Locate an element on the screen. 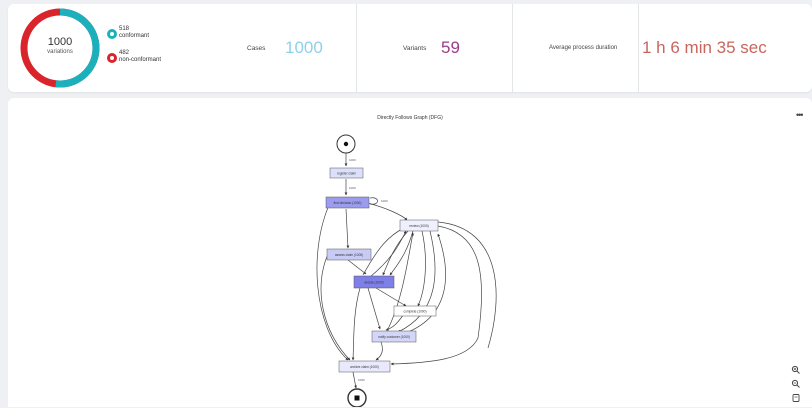  graph-node-complete: complete (1000) is located at coordinates (415, 311).